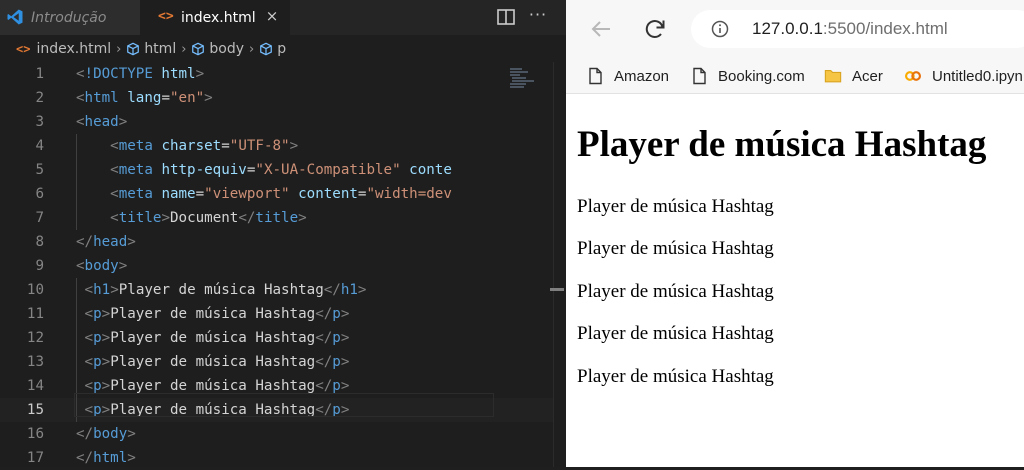 The width and height of the screenshot is (1024, 470). What do you see at coordinates (140, 74) in the screenshot?
I see `code-text: <!DOCTYPE html>` at bounding box center [140, 74].